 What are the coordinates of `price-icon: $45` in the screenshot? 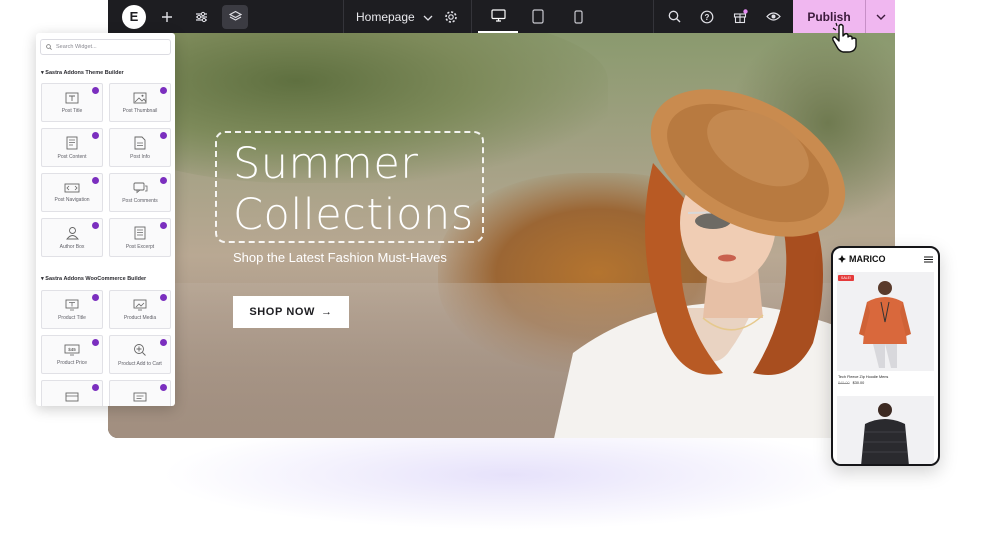 It's located at (72, 349).